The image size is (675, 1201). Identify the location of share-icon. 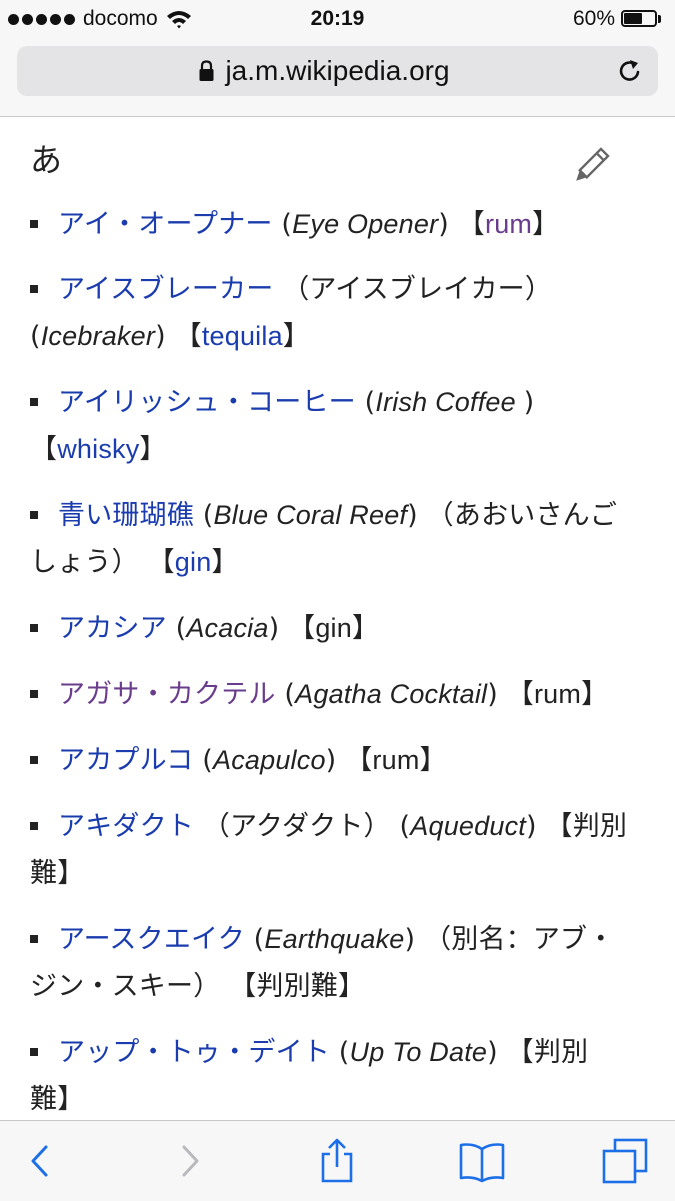
(337, 1161).